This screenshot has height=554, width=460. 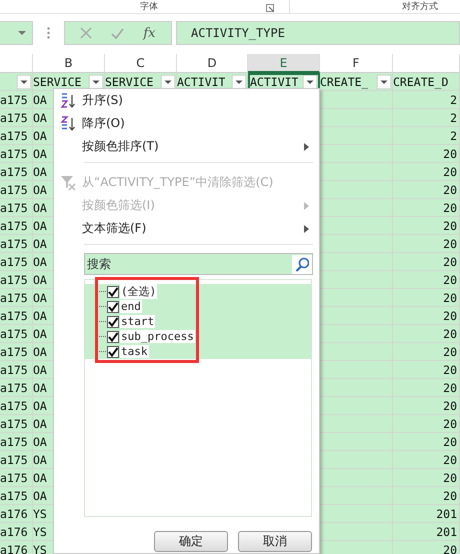 What do you see at coordinates (420, 7) in the screenshot?
I see `group-label: 对齐方式` at bounding box center [420, 7].